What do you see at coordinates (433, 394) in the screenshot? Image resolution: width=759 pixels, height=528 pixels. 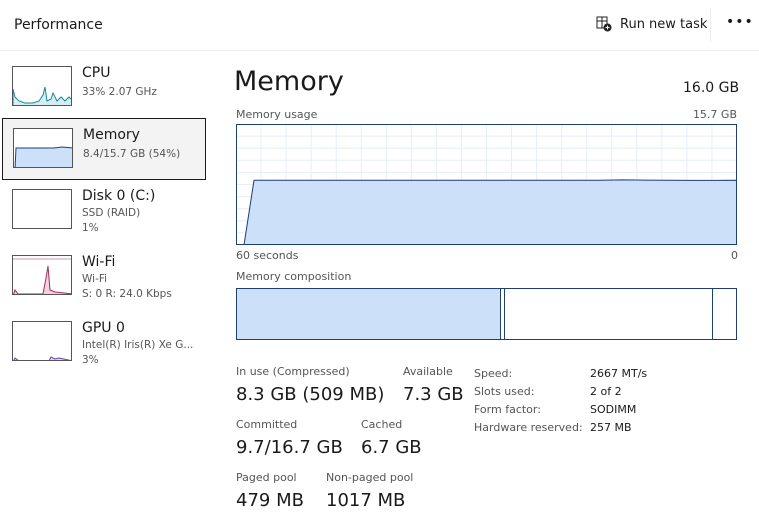 I see `available-value: 7.3 GB` at bounding box center [433, 394].